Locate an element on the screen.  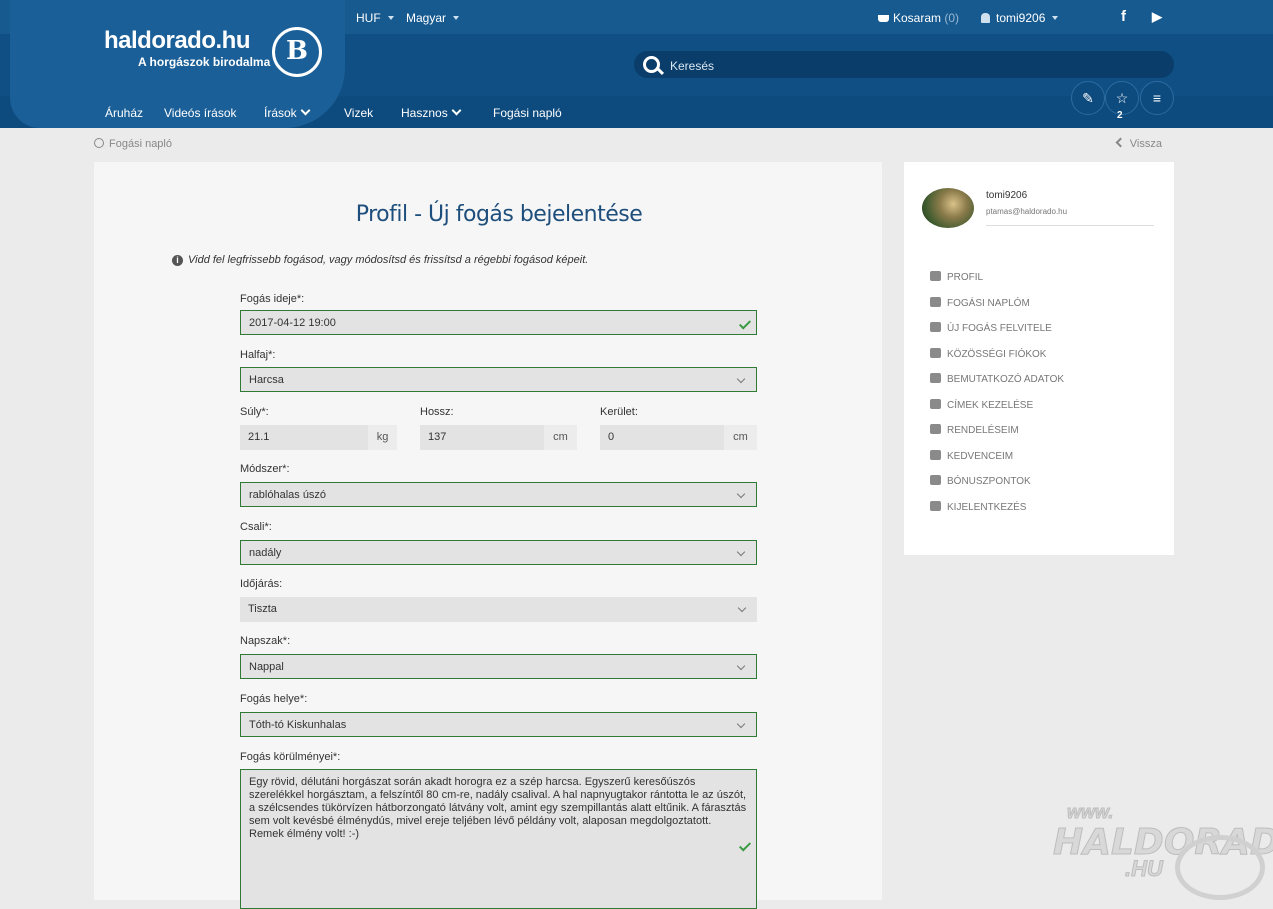
logo-title: haldorado.hu is located at coordinates (177, 41).